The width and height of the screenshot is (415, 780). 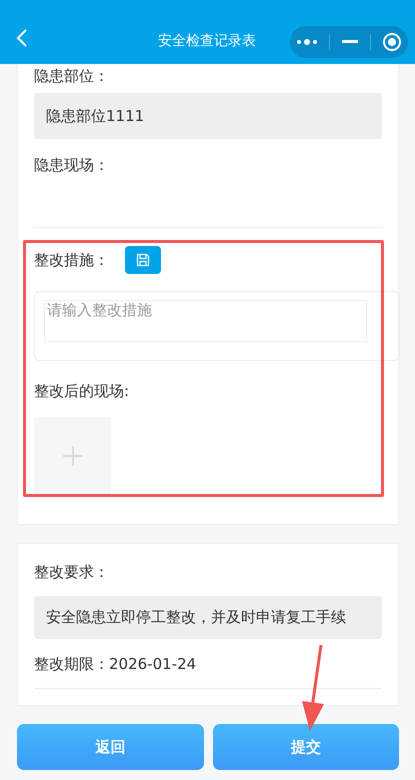 What do you see at coordinates (350, 42) in the screenshot?
I see `minimize-icon` at bounding box center [350, 42].